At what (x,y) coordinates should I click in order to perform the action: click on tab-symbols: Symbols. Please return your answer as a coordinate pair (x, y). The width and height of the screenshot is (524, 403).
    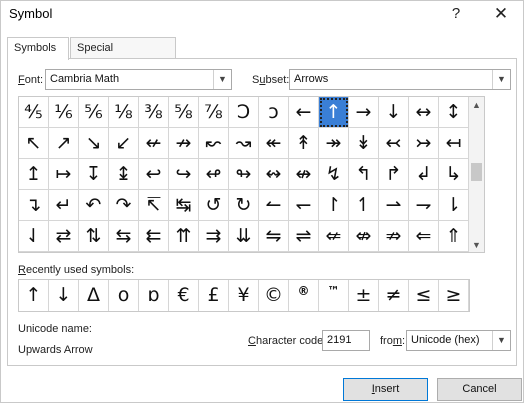
    Looking at the image, I should click on (38, 48).